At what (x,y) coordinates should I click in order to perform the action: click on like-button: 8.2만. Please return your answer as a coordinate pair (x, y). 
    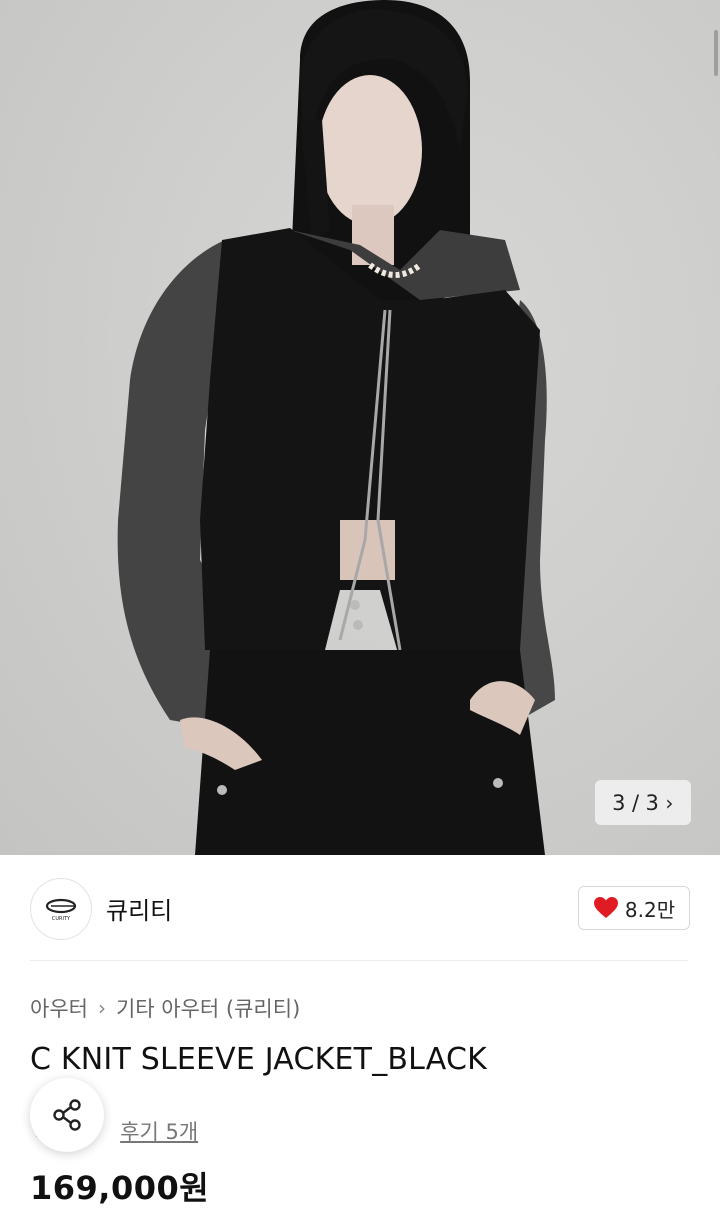
    Looking at the image, I should click on (634, 908).